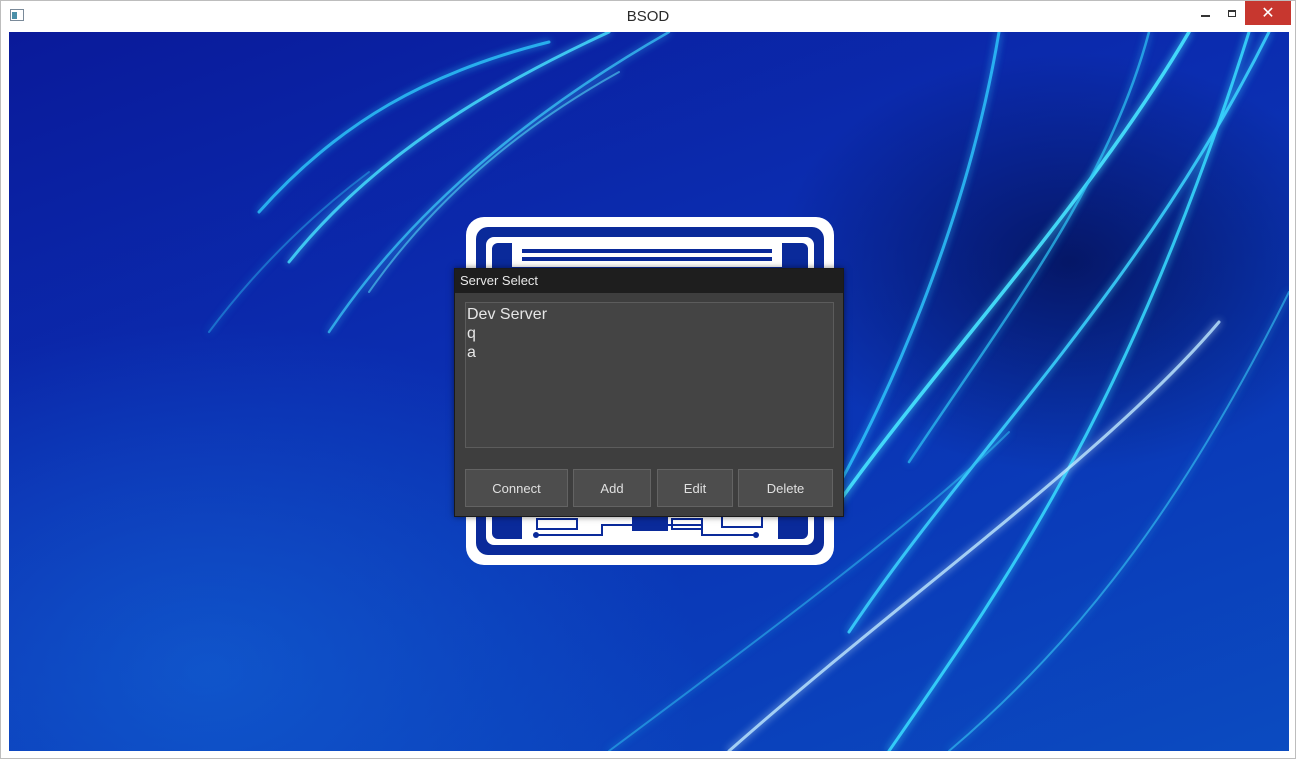 This screenshot has width=1296, height=759. Describe the element at coordinates (516, 488) in the screenshot. I see `connect-button: Connect` at that location.